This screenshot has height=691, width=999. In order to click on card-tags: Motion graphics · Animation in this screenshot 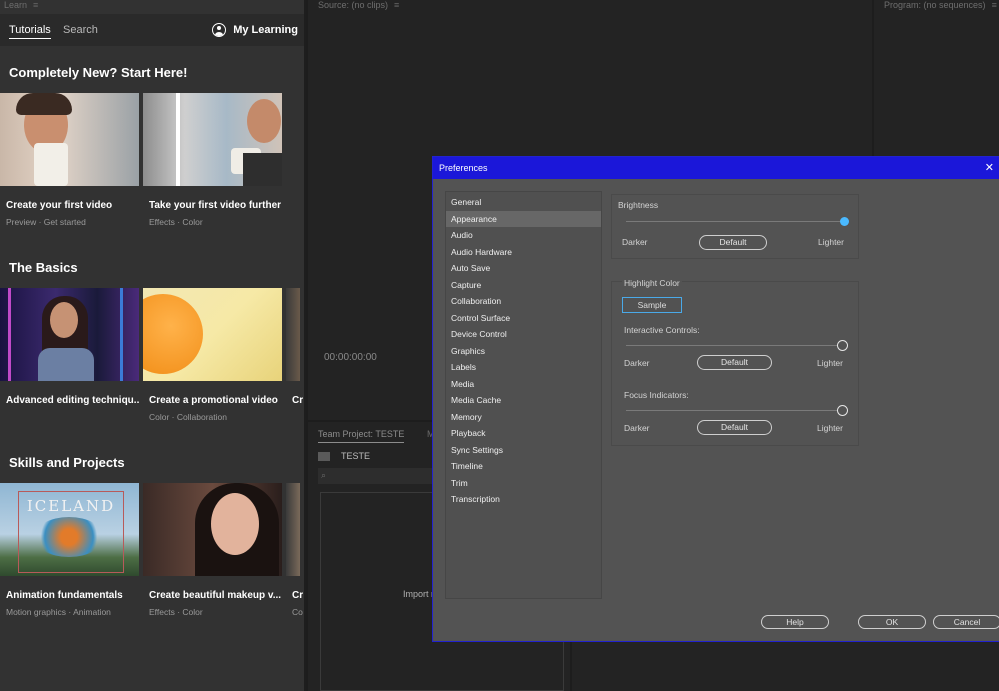, I will do `click(58, 612)`.